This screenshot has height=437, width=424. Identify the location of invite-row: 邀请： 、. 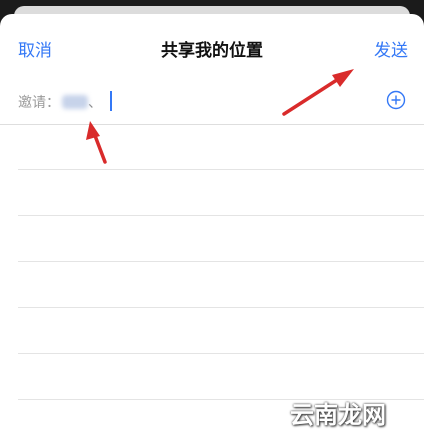
(212, 102).